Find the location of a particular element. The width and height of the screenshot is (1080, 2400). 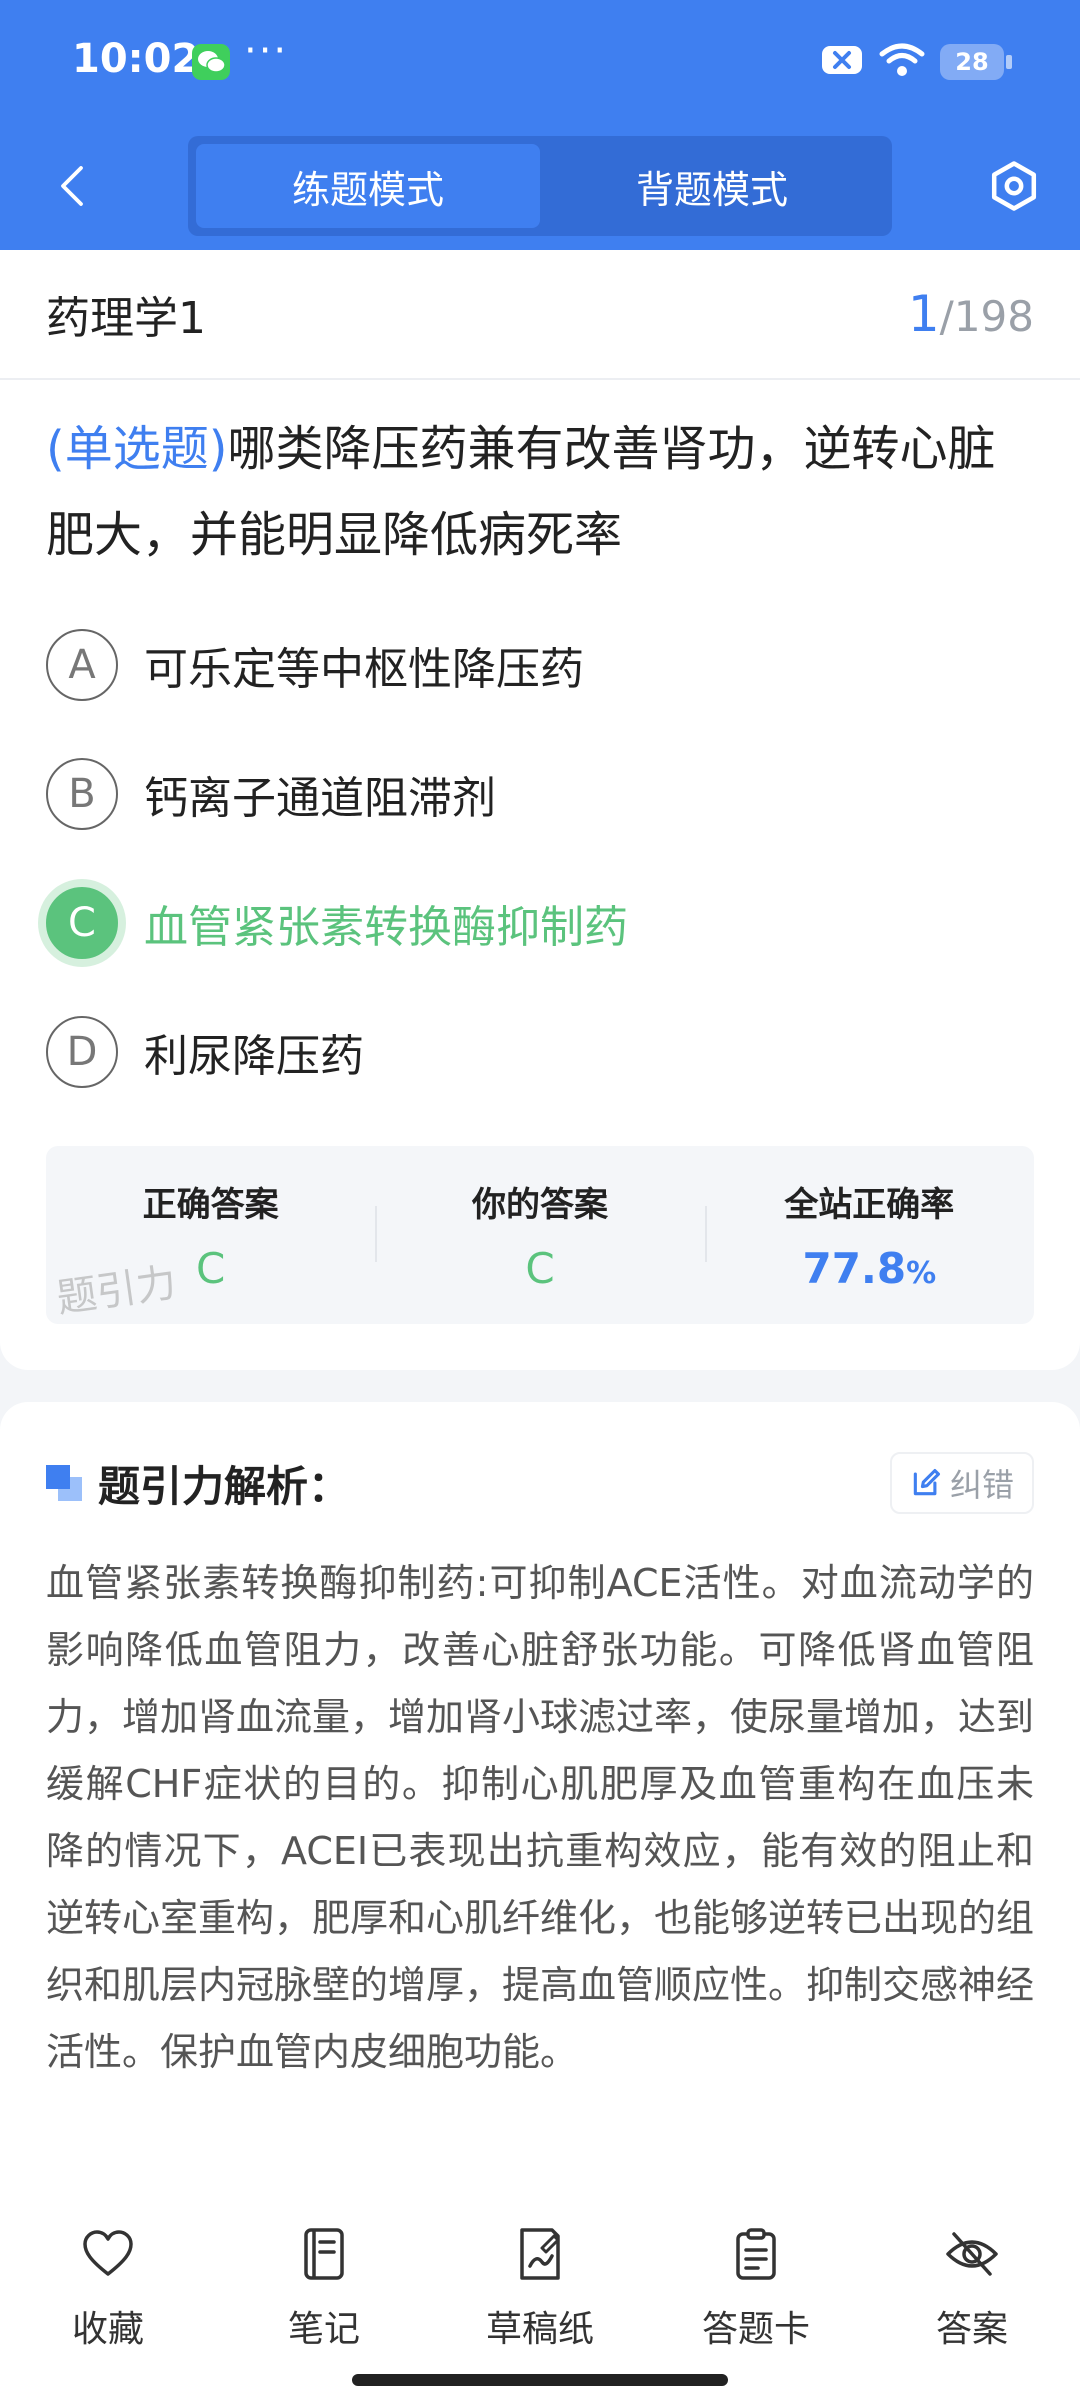

correct-answer-label: 正确答案 is located at coordinates (210, 1205).